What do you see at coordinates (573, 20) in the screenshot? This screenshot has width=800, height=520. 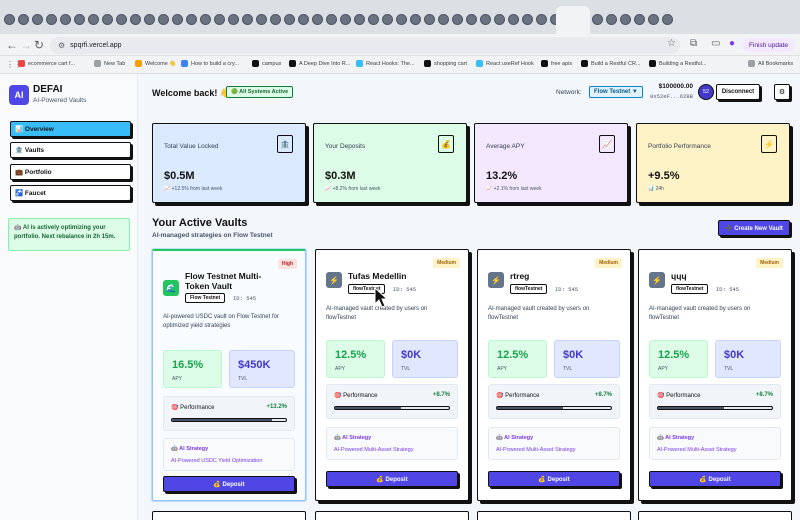 I see `active-tab` at bounding box center [573, 20].